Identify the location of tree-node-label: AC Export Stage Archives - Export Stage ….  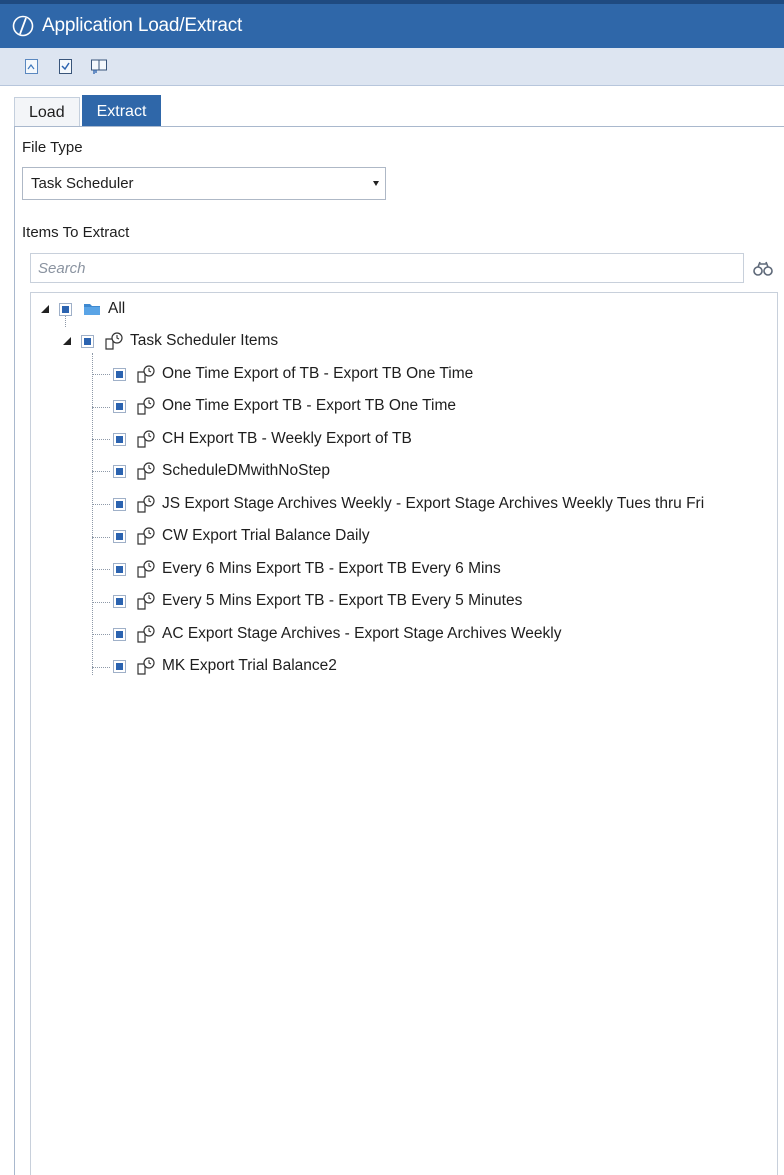
(362, 633).